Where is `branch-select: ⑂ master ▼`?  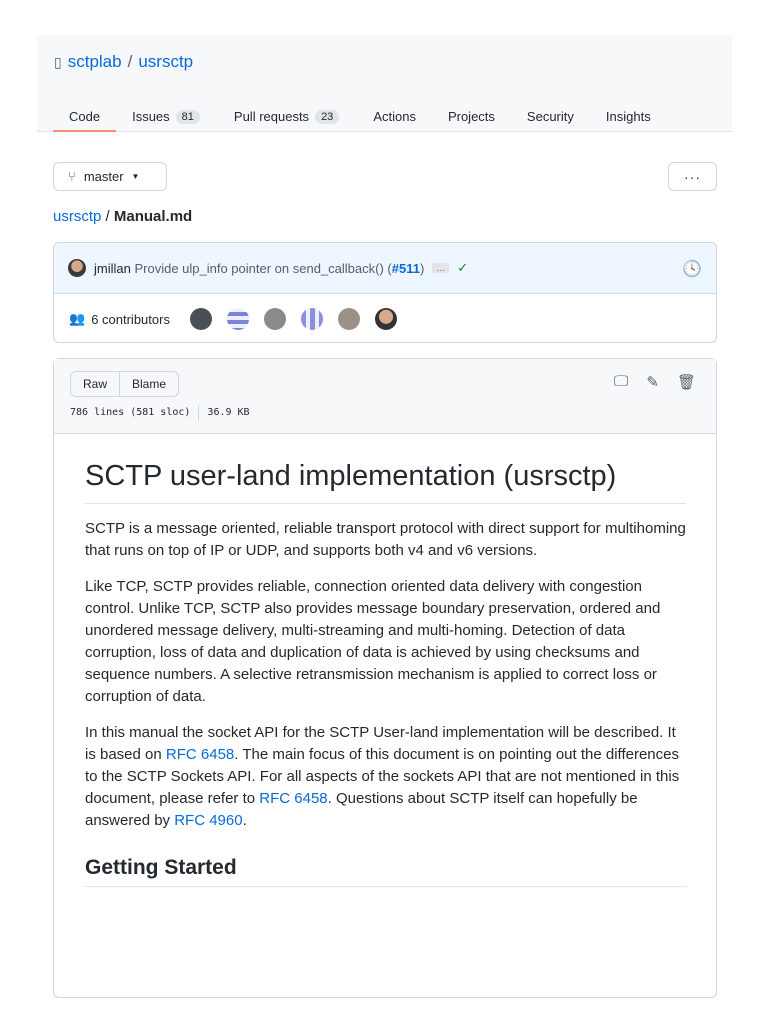 branch-select: ⑂ master ▼ is located at coordinates (110, 176).